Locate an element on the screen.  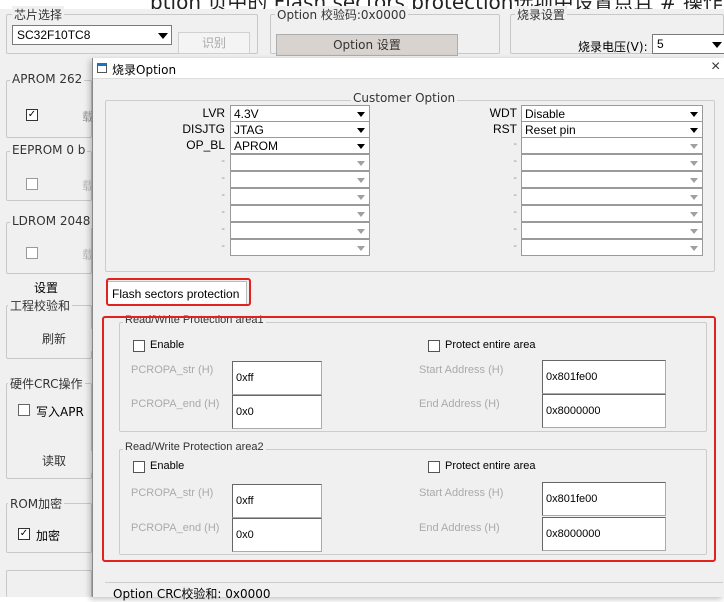
right-option-select: Reset pin is located at coordinates (612, 129).